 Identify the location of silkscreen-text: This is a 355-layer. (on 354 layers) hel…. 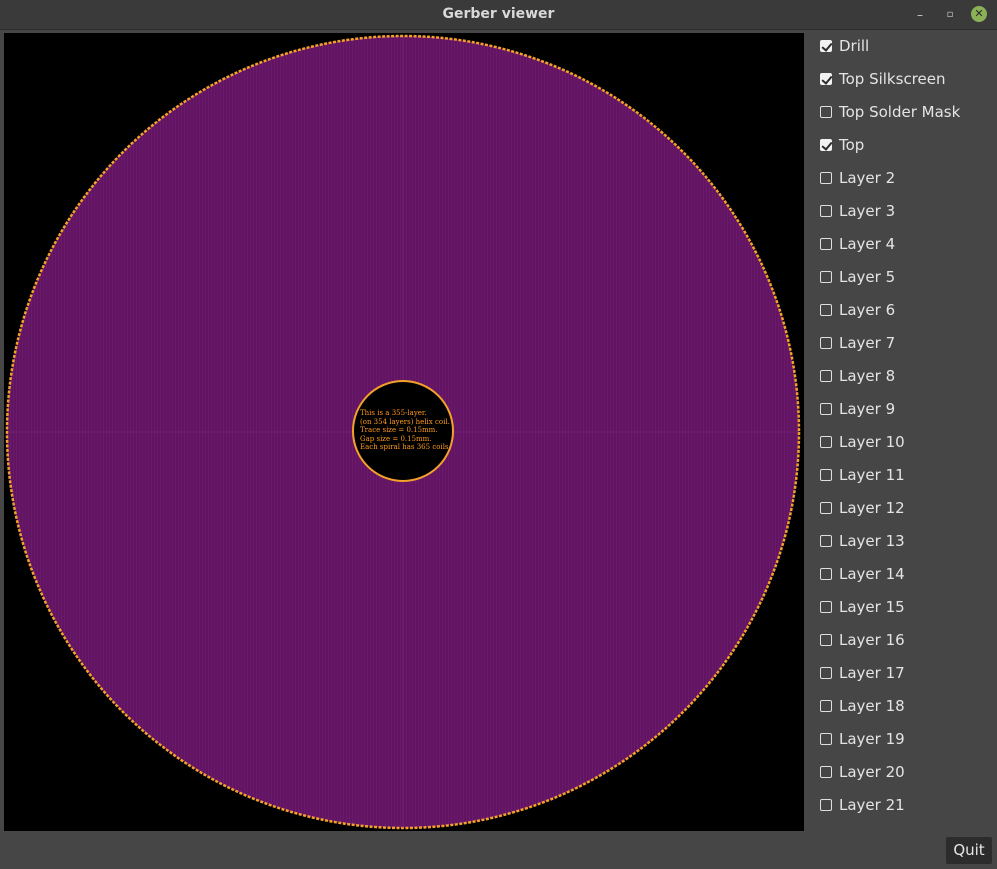
(410, 430).